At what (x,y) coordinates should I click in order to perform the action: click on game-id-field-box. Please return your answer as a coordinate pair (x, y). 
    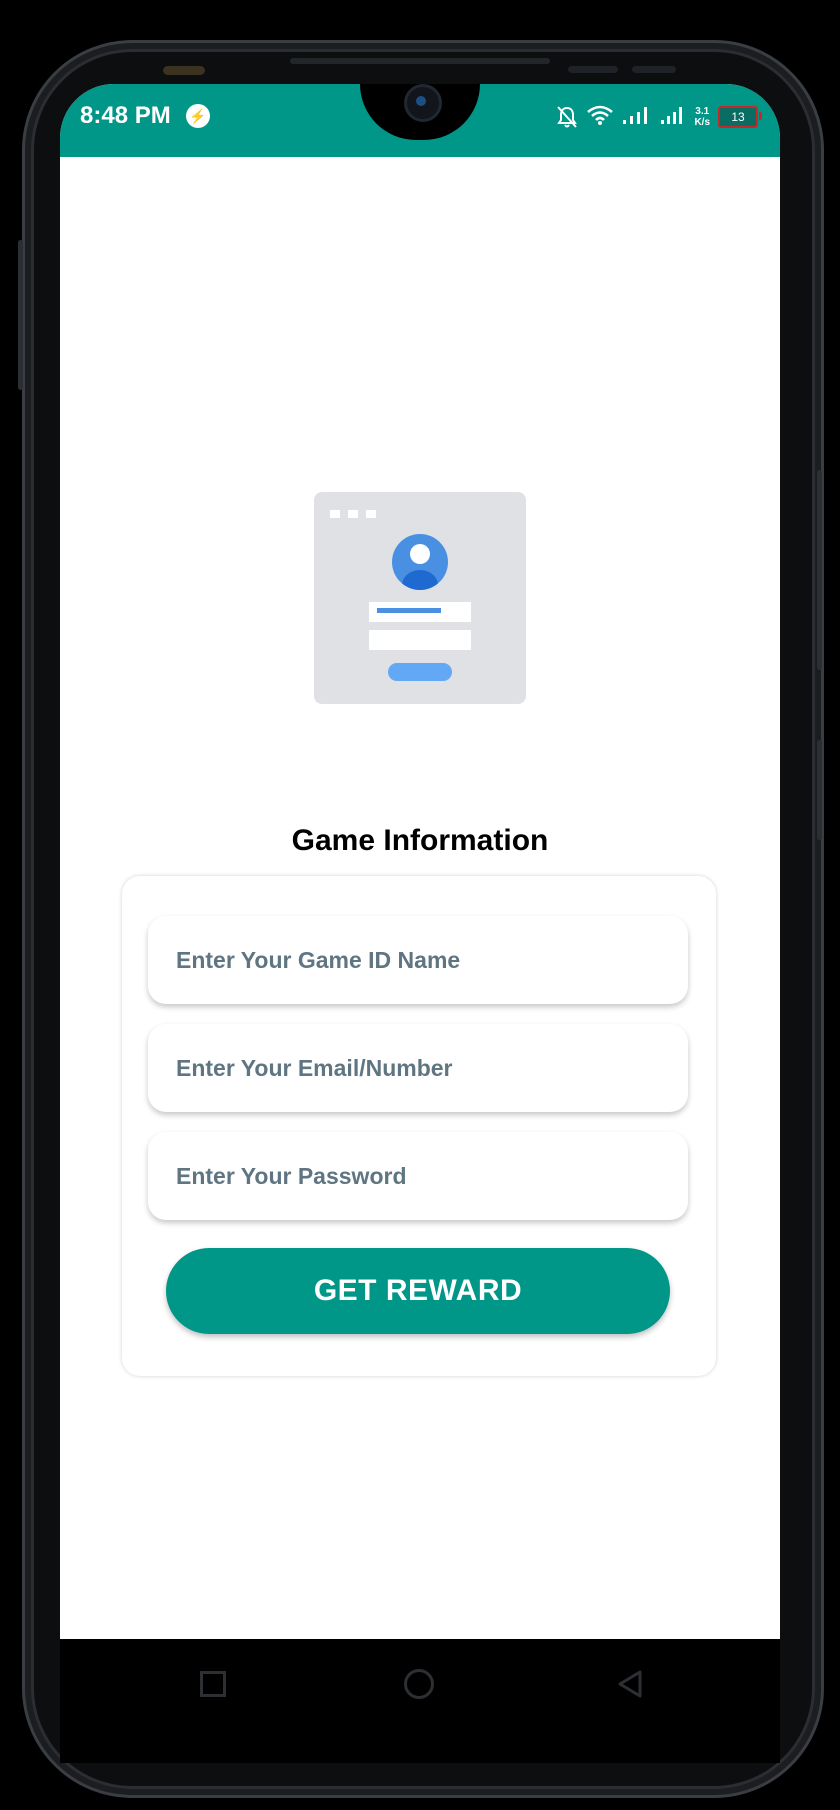
    Looking at the image, I should click on (418, 960).